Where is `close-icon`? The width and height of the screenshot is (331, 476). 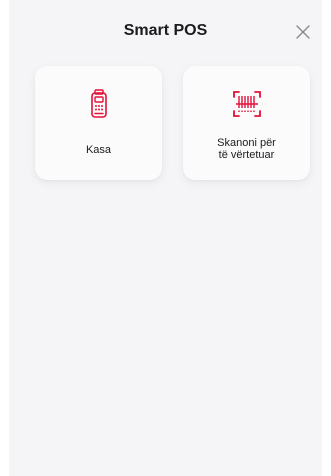
close-icon is located at coordinates (303, 32).